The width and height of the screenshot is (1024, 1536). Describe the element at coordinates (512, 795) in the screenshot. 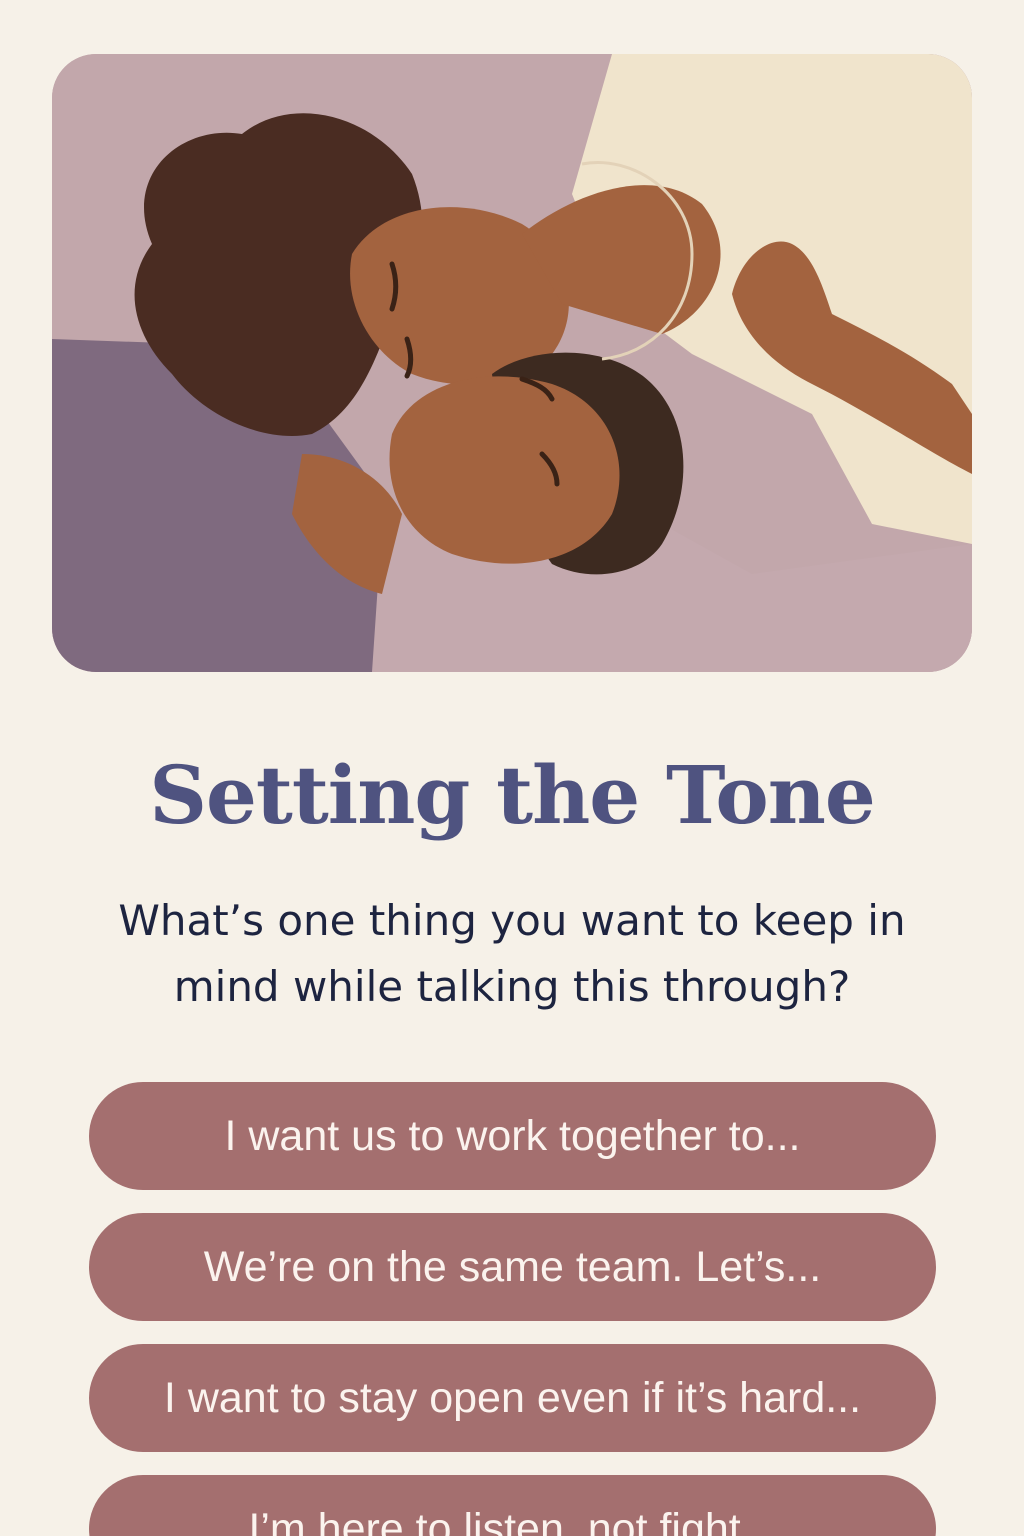

I see `page-title: Setting the Tone` at that location.